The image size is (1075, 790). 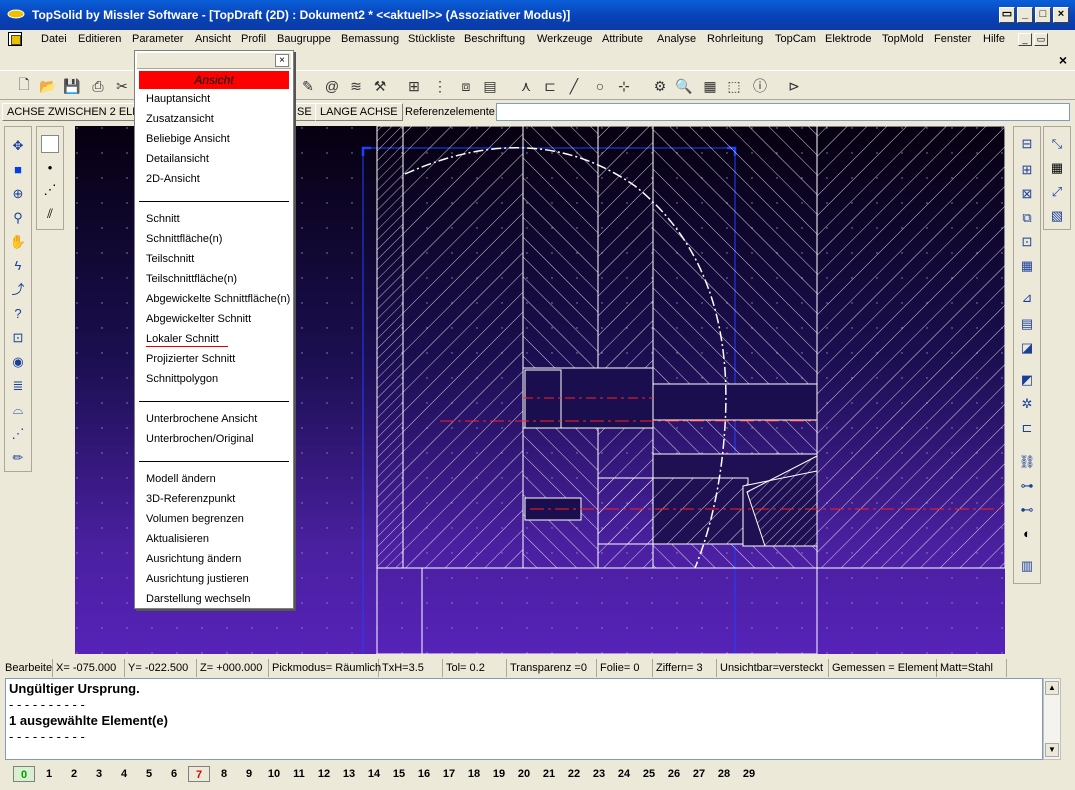 What do you see at coordinates (903, 39) in the screenshot?
I see `menu-topmold: TopMold` at bounding box center [903, 39].